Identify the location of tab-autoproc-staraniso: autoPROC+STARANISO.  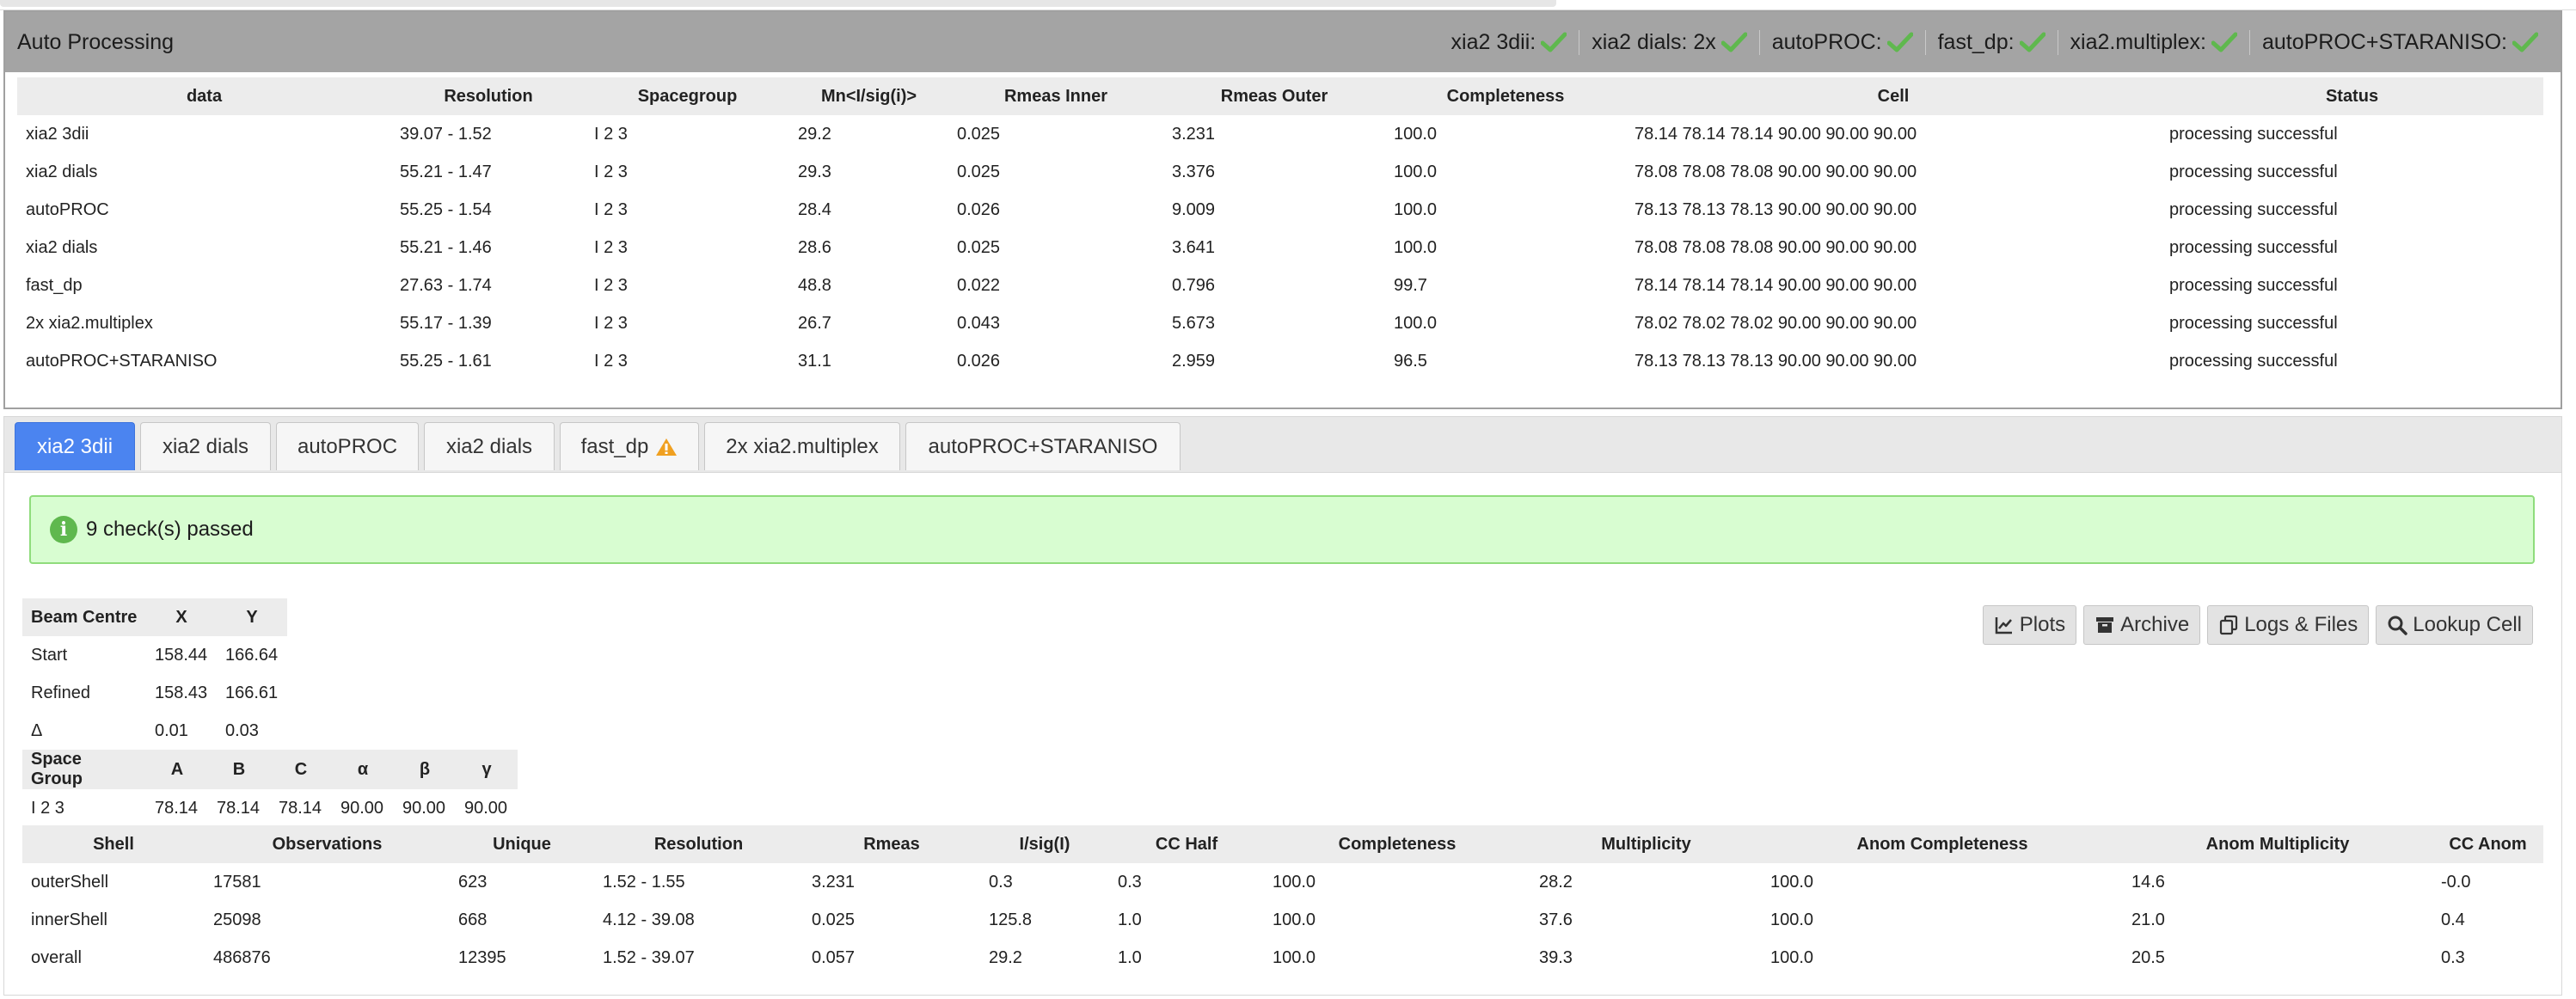
(1043, 446).